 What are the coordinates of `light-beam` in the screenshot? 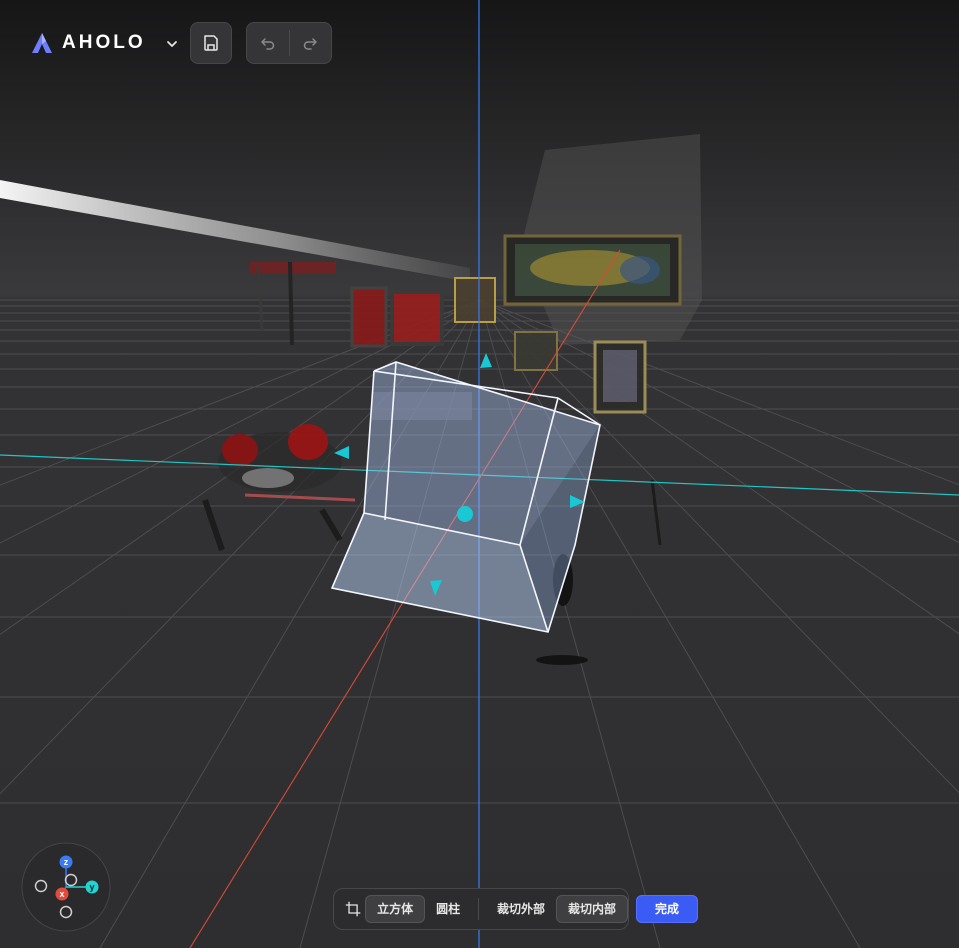 It's located at (235, 231).